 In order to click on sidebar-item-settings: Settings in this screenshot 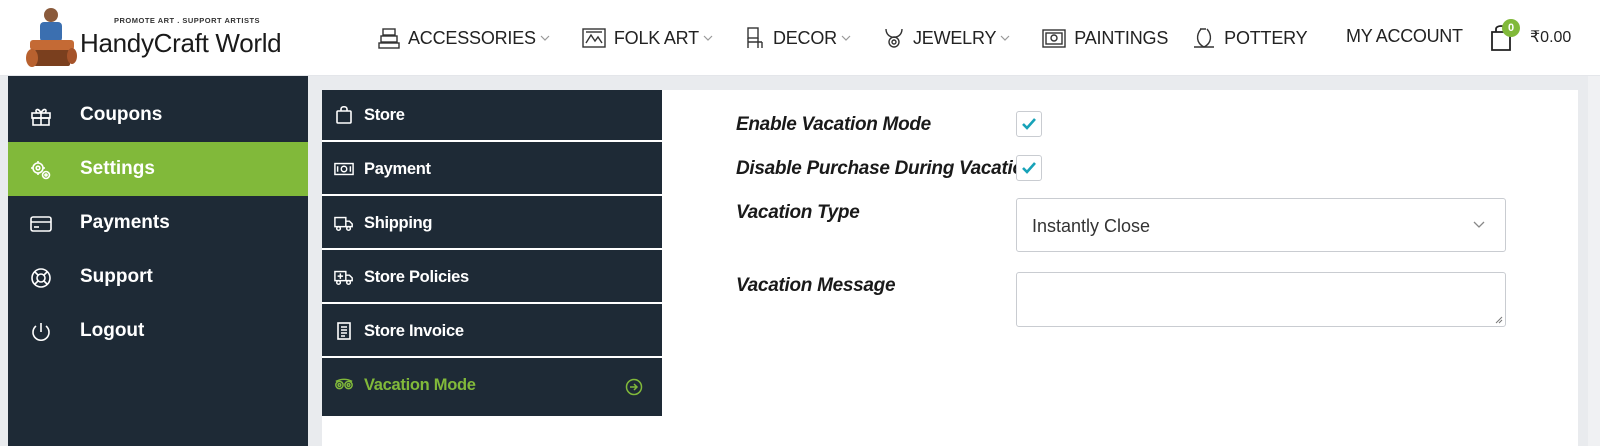, I will do `click(158, 169)`.